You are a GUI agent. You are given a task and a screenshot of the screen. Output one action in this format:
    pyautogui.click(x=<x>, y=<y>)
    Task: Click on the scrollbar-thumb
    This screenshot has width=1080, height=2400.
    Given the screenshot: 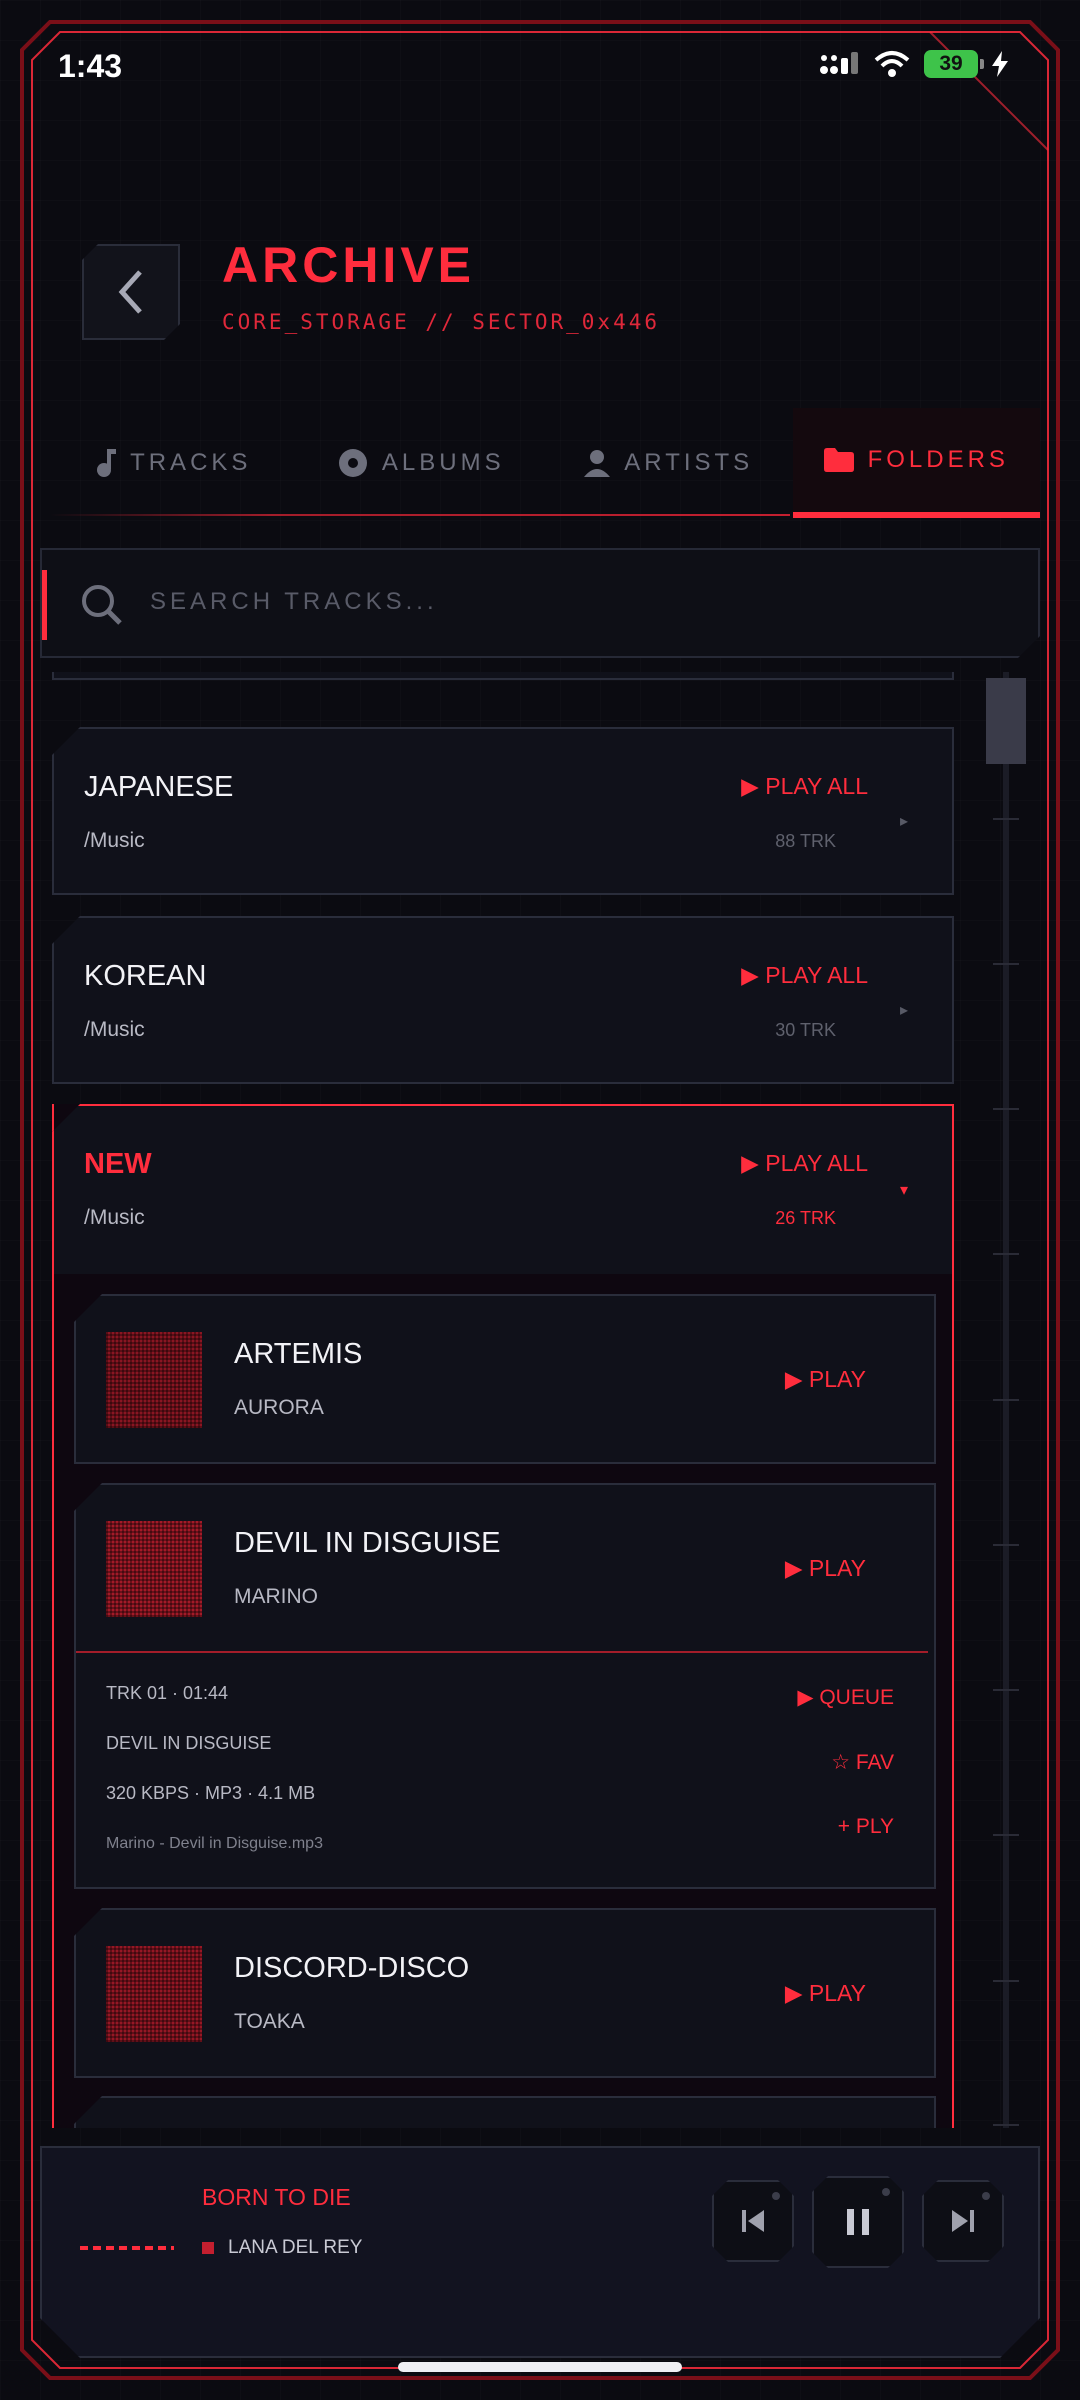 What is the action you would take?
    pyautogui.click(x=1006, y=721)
    